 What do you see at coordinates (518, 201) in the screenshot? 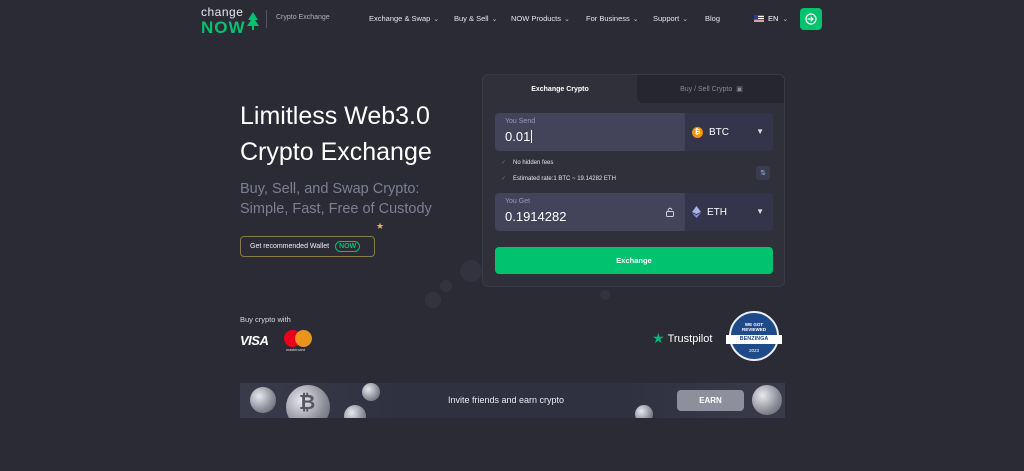
I see `get-label: You Get` at bounding box center [518, 201].